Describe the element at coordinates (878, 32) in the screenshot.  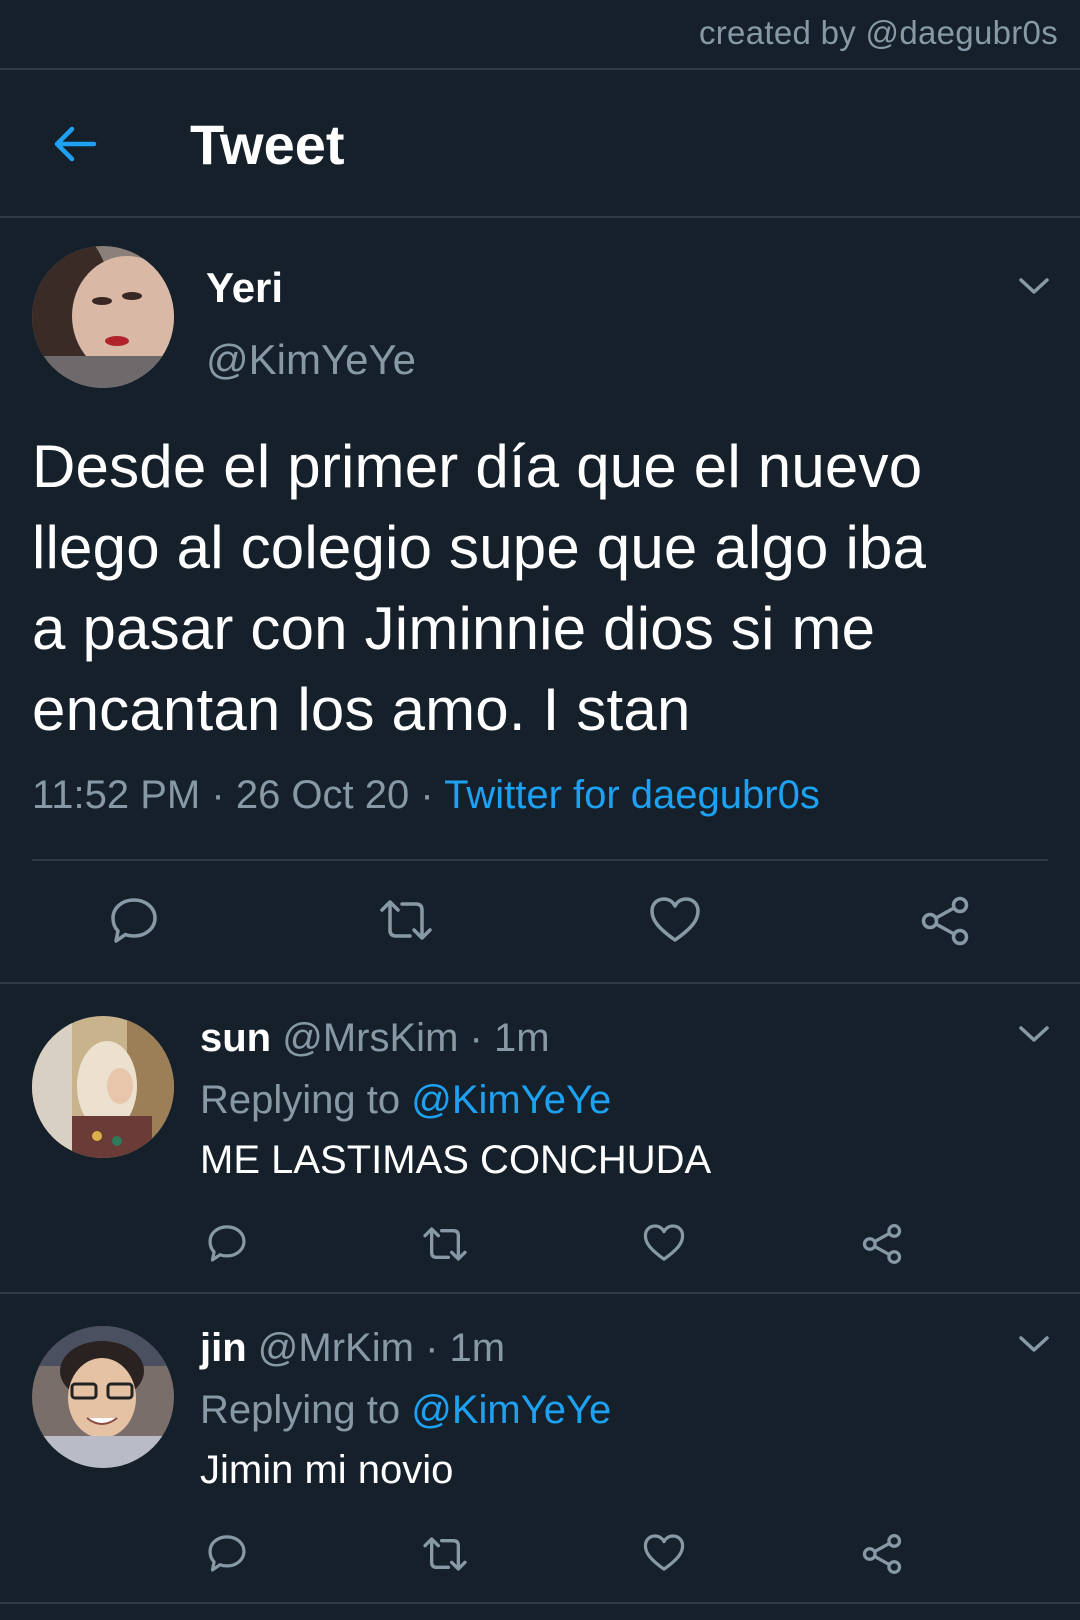
I see `credit-watermark: created by @daegubr0s` at that location.